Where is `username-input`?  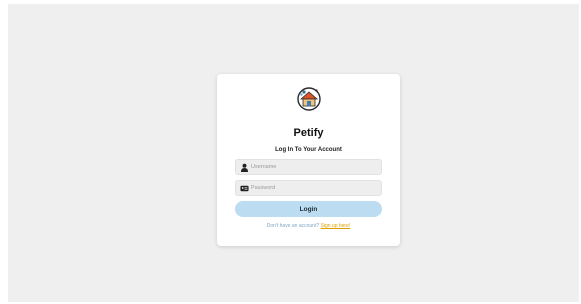 username-input is located at coordinates (315, 167).